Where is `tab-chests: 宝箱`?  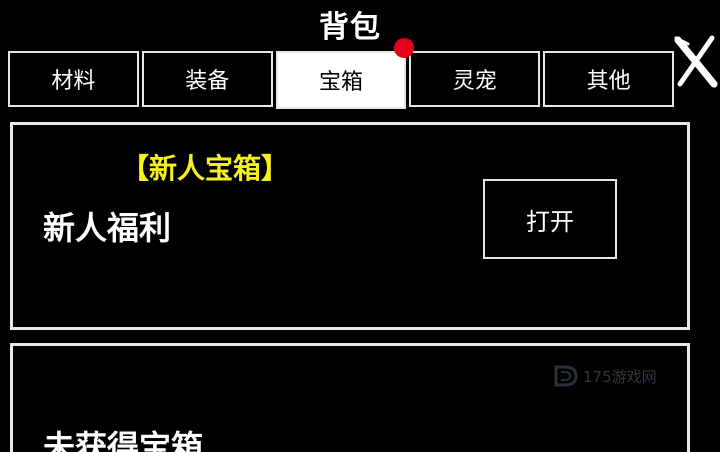 tab-chests: 宝箱 is located at coordinates (341, 80).